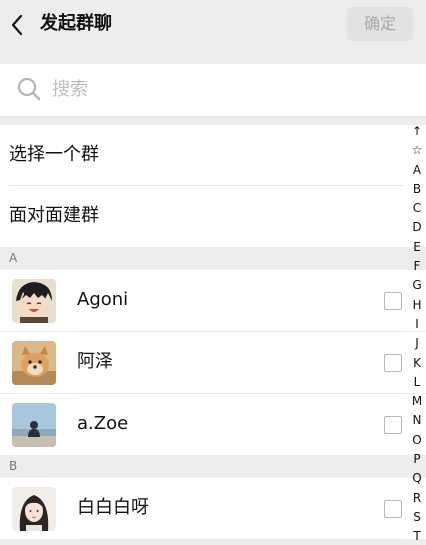 The height and width of the screenshot is (545, 426). Describe the element at coordinates (380, 24) in the screenshot. I see `confirm-button: 确定` at that location.